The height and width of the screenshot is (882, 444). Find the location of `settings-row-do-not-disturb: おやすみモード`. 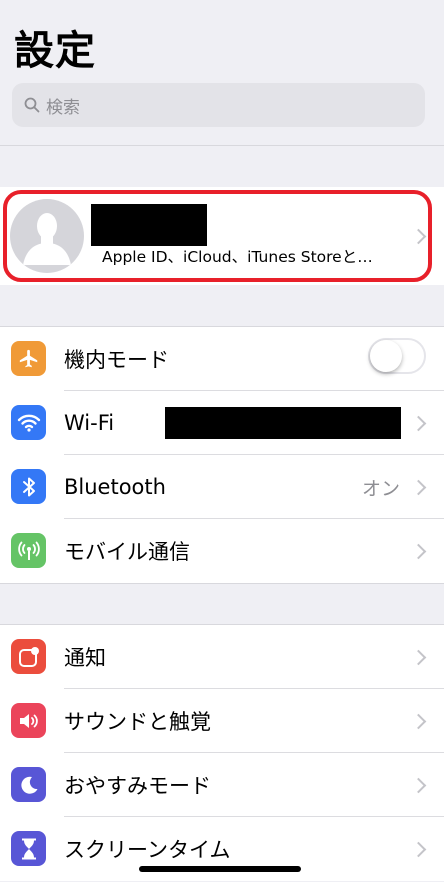

settings-row-do-not-disturb: おやすみモード is located at coordinates (222, 785).